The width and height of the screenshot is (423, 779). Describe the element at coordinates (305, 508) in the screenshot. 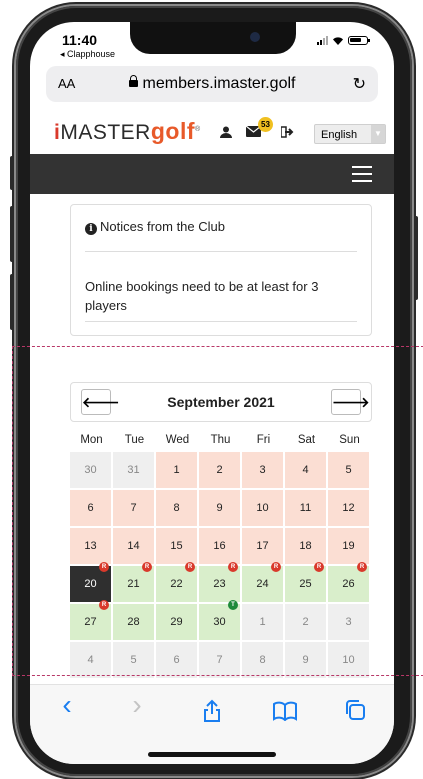

I see `calendar-day-cell: 11` at that location.